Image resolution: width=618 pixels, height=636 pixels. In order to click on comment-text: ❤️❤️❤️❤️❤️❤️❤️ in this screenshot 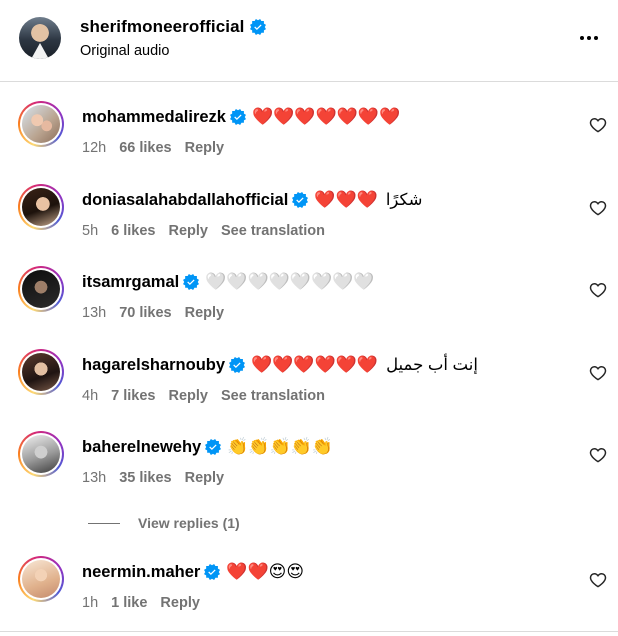, I will do `click(326, 117)`.